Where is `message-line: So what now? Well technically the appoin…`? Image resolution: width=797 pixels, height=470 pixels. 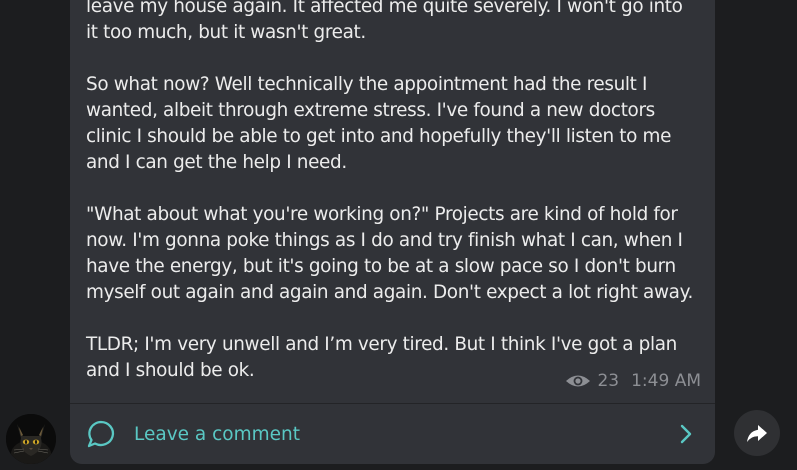 message-line: So what now? Well technically the appoin… is located at coordinates (367, 84).